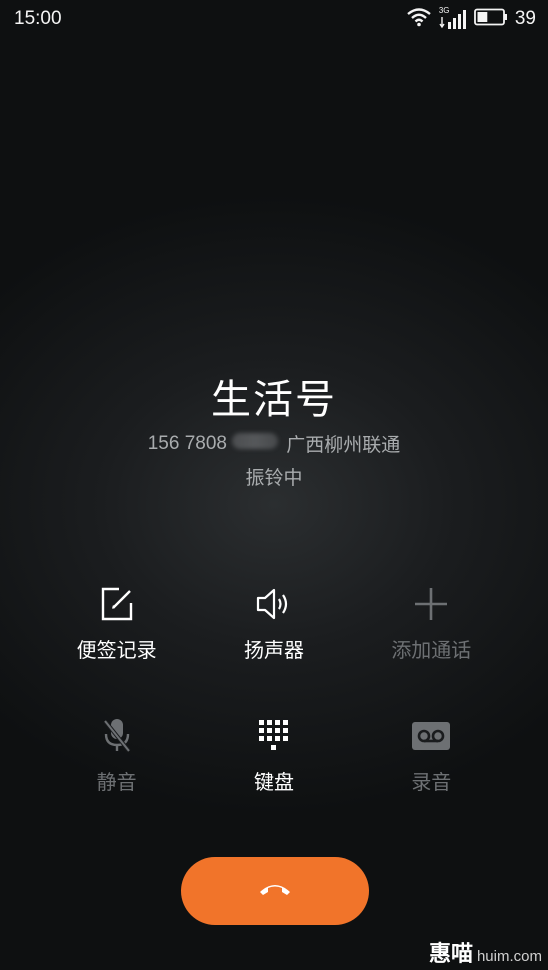 This screenshot has height=970, width=548. What do you see at coordinates (525, 18) in the screenshot?
I see `battery-percent: 39` at bounding box center [525, 18].